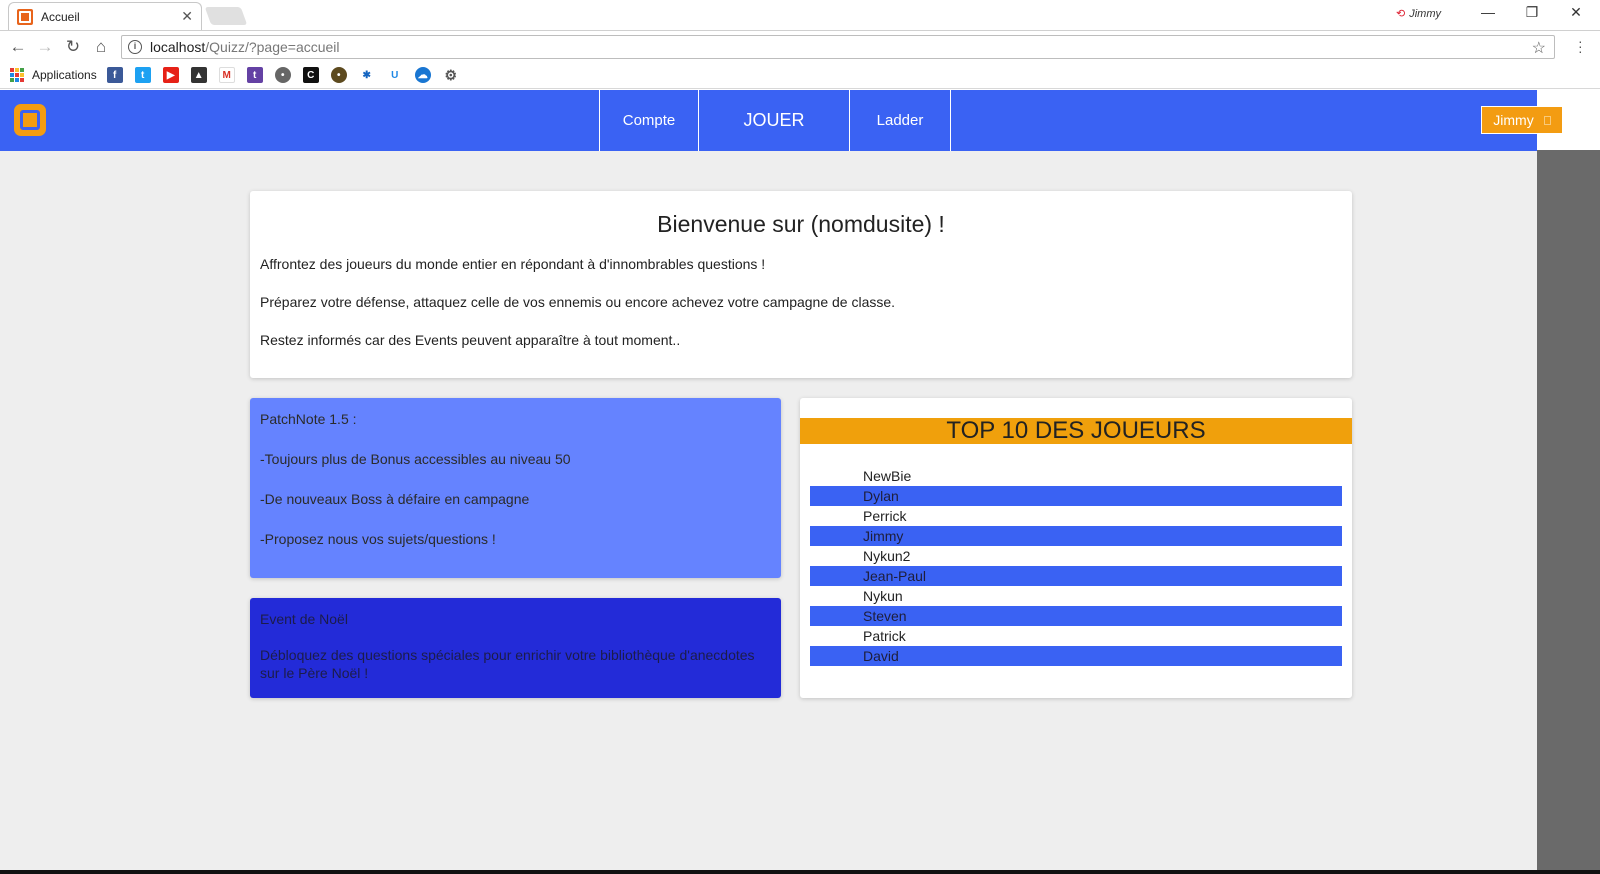 The height and width of the screenshot is (874, 1600). Describe the element at coordinates (254, 75) in the screenshot. I see `twitch-icon: t` at that location.